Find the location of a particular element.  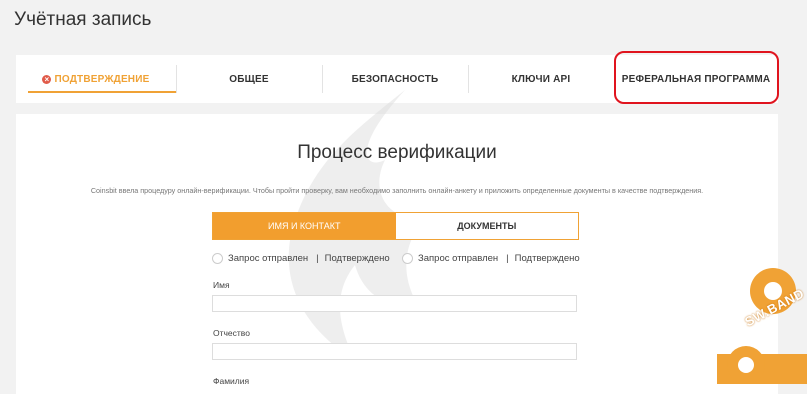

step-2-status: Запрос отправлен | Подтверждено is located at coordinates (491, 258).